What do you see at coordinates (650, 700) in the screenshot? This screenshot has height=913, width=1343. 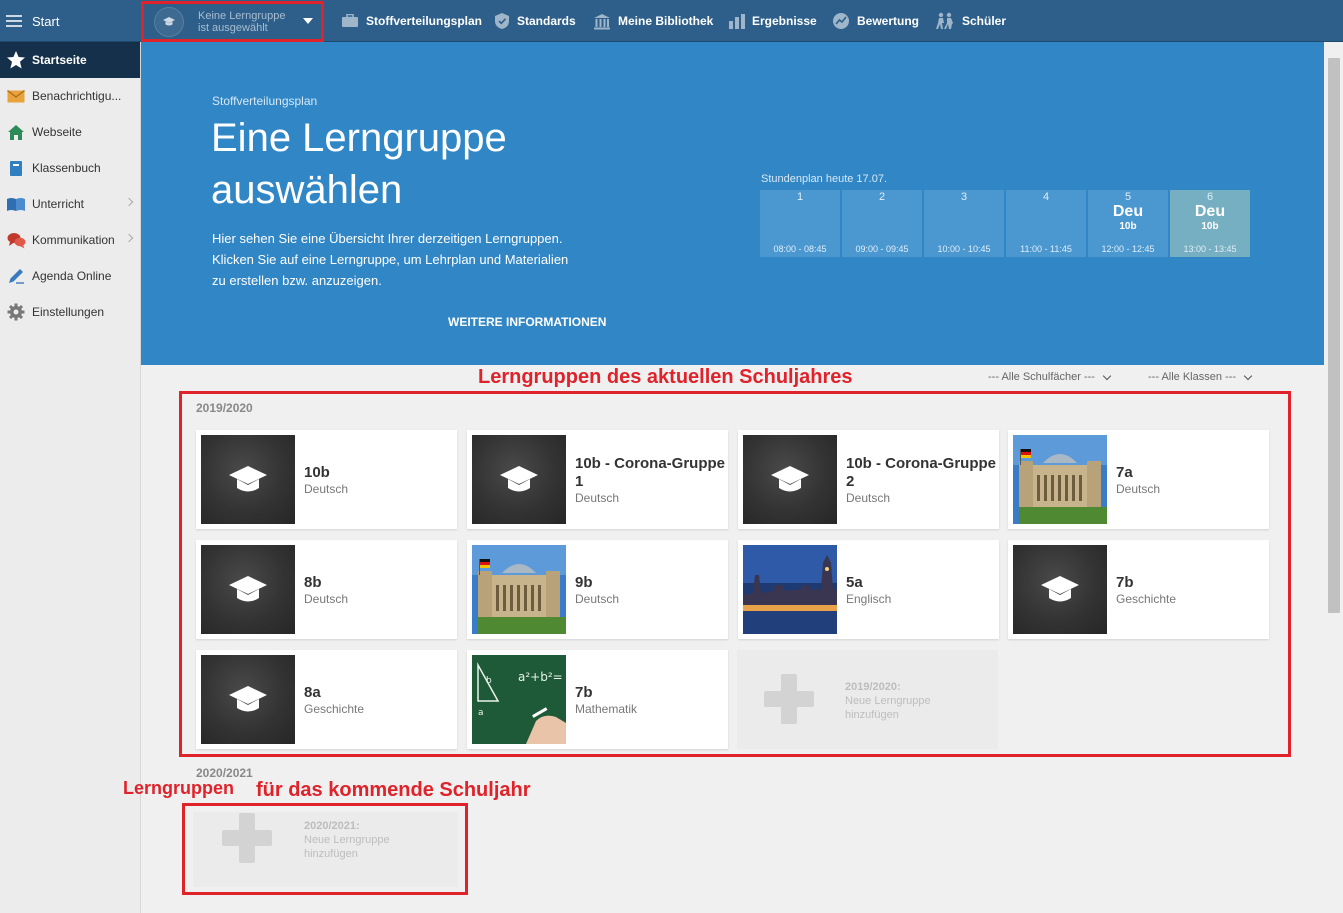 I see `learning-group-text: 7b Mathematik` at bounding box center [650, 700].